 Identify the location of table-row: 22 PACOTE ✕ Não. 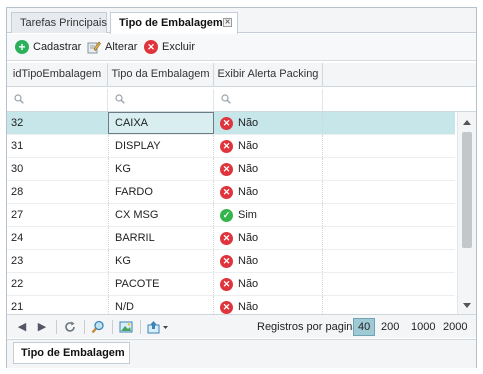
(231, 284).